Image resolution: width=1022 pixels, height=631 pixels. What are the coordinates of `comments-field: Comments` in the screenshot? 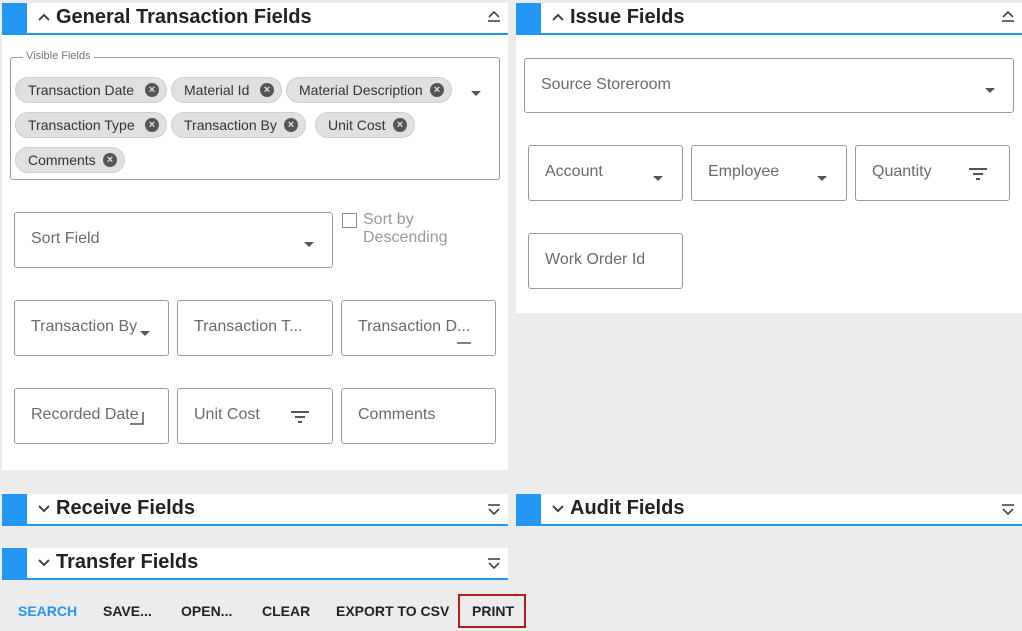 It's located at (418, 416).